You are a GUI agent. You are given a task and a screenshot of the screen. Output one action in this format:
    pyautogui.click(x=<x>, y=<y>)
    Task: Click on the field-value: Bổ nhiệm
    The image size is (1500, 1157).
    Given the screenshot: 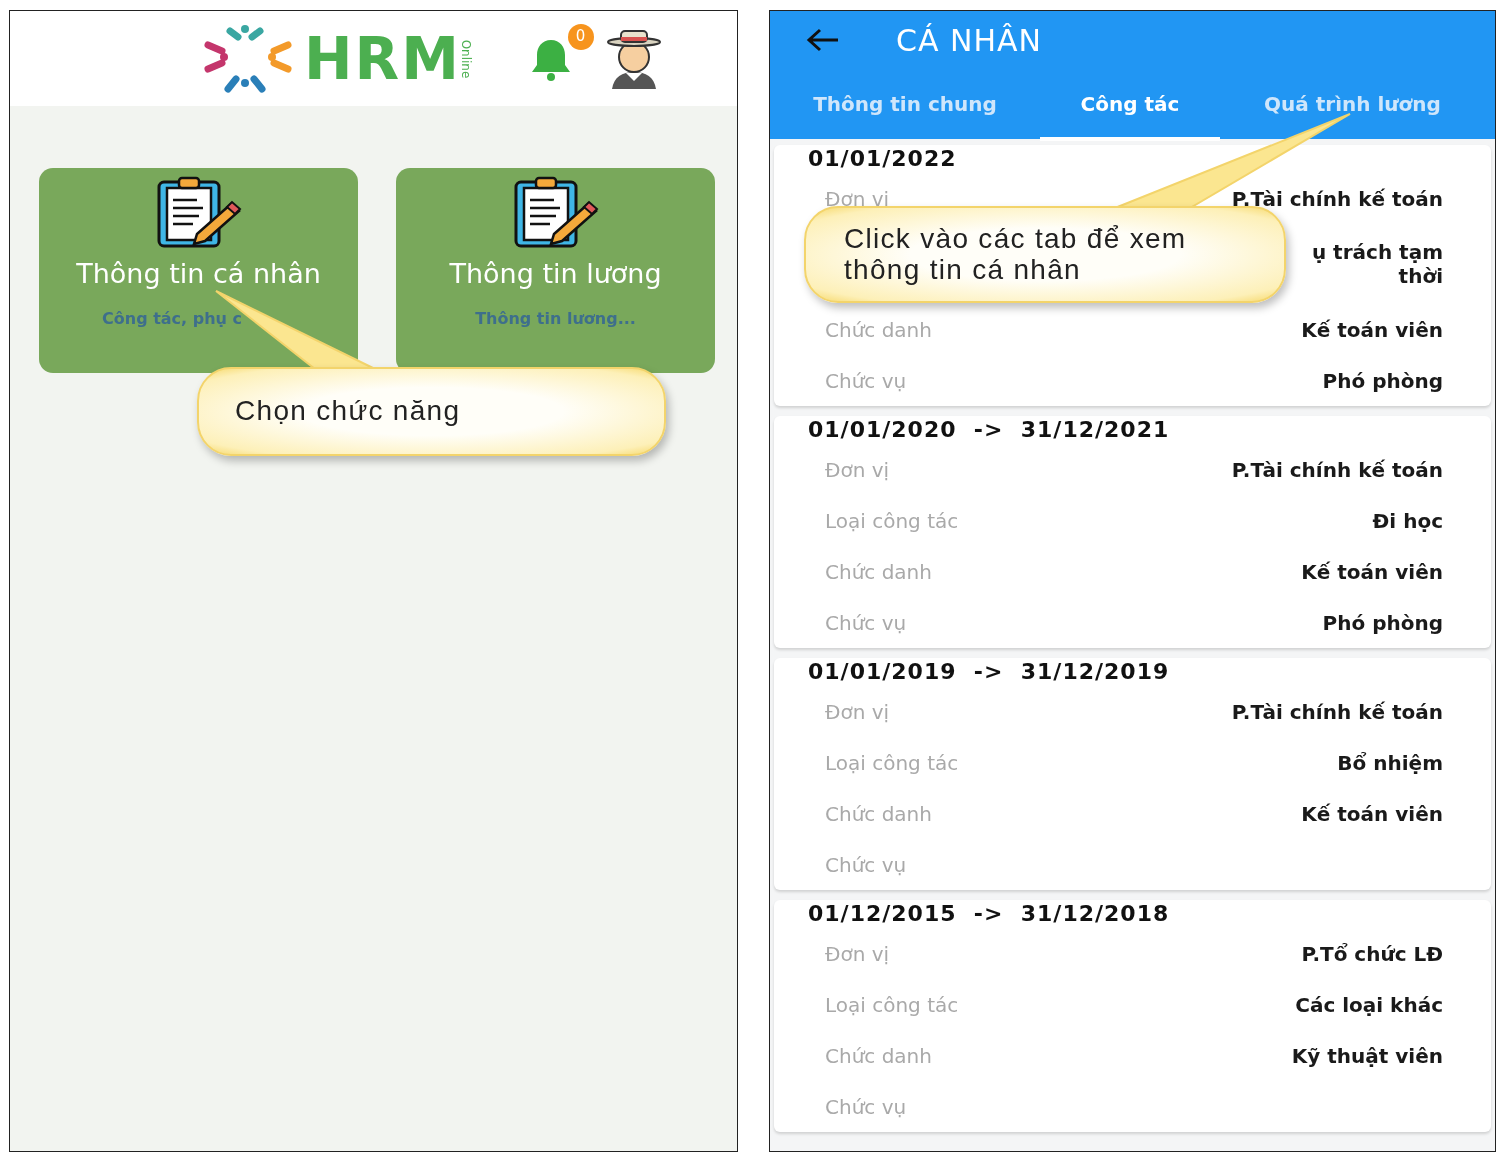 What is the action you would take?
    pyautogui.click(x=1390, y=762)
    